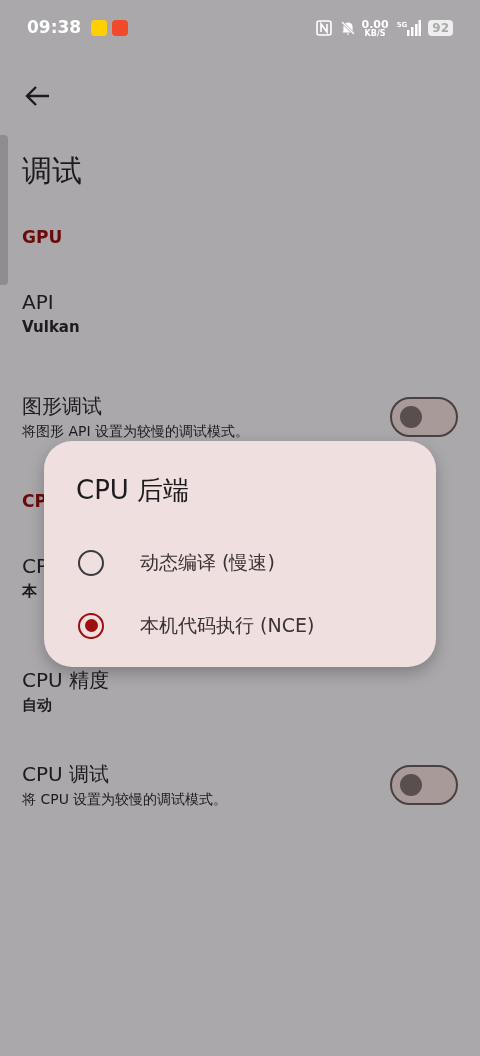 The height and width of the screenshot is (1056, 480). I want to click on radio-option: 本机代码执行 (NCE), so click(240, 625).